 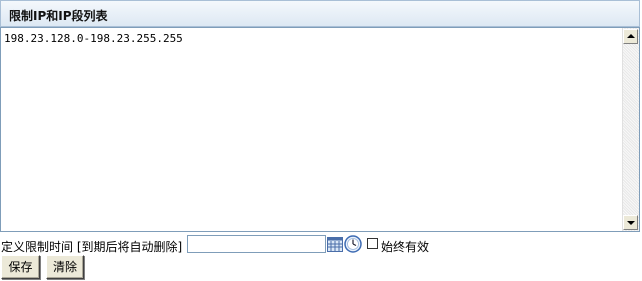 What do you see at coordinates (405, 247) in the screenshot?
I see `always-valid-label: 始终有效` at bounding box center [405, 247].